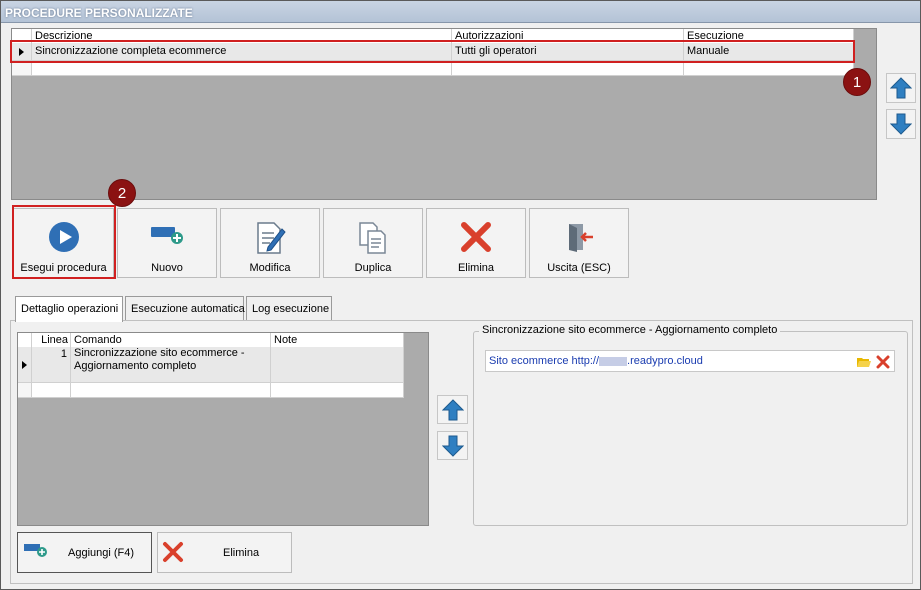  I want to click on delete-button: Elimina, so click(476, 243).